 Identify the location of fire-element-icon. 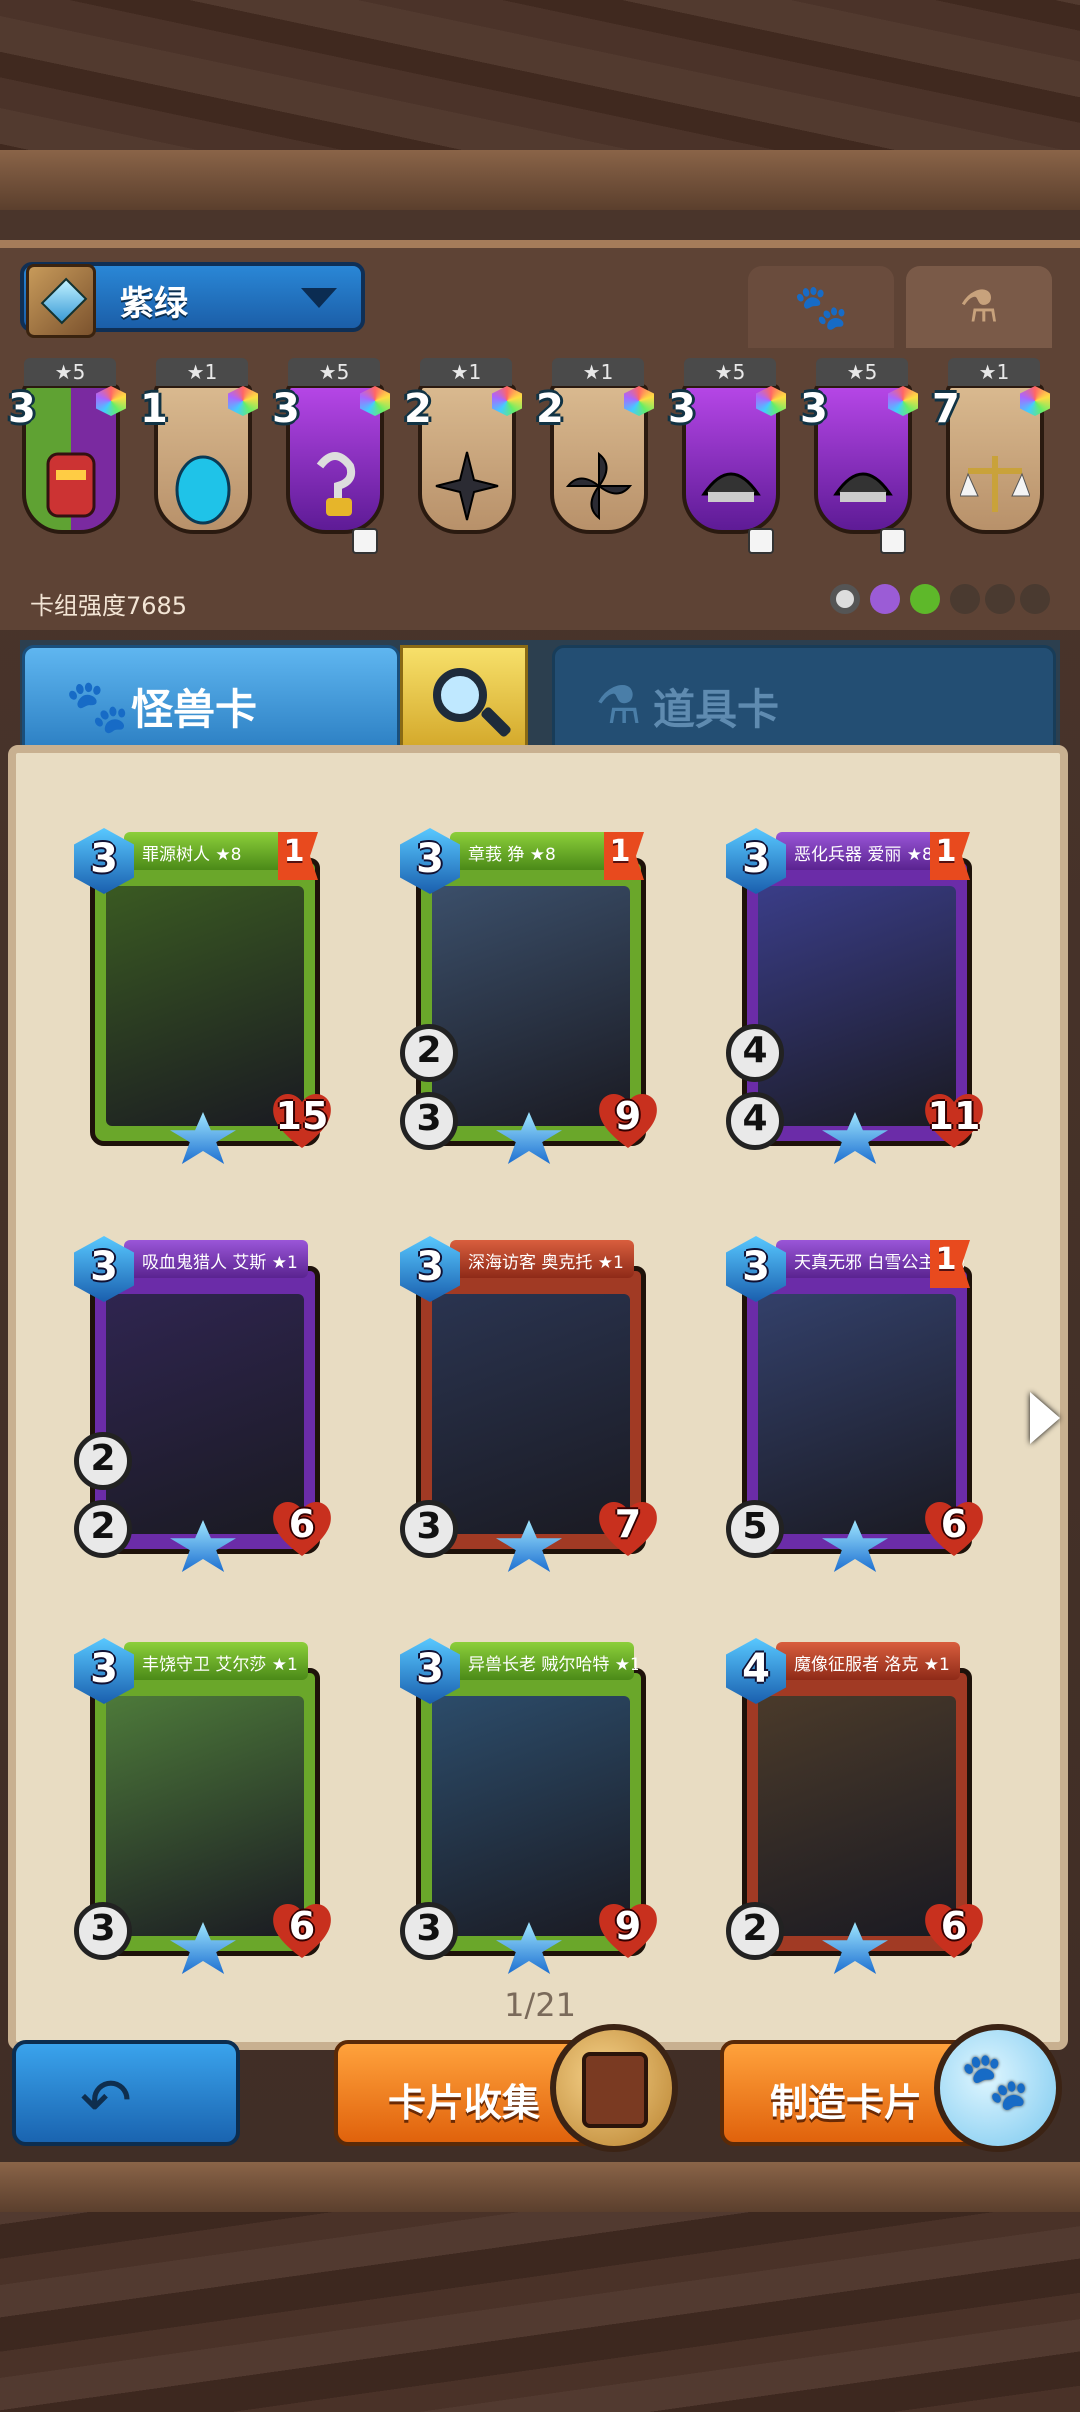
(1035, 599).